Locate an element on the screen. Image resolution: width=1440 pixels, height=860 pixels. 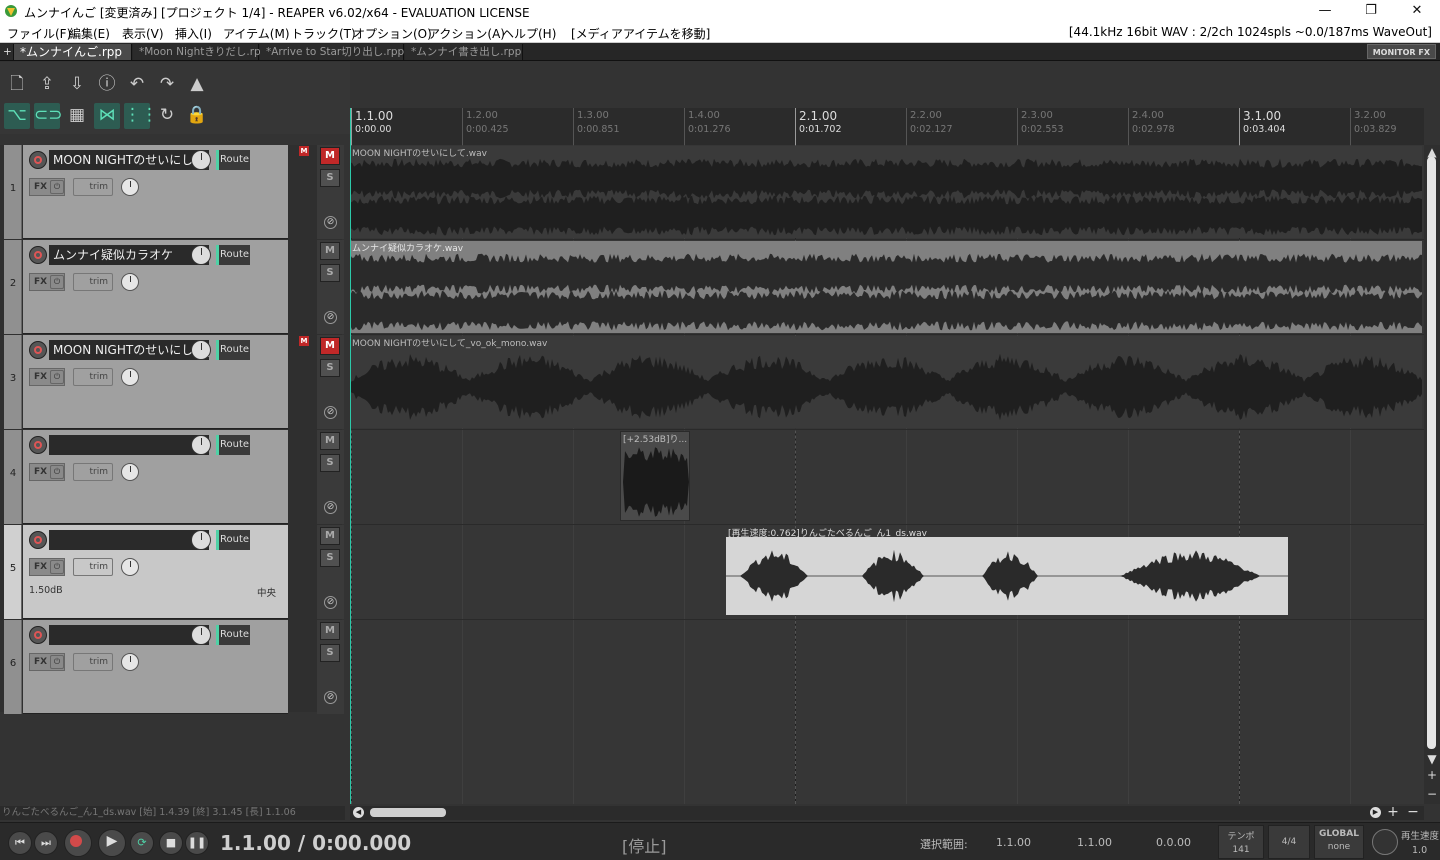
loop-icon: ⟳ is located at coordinates (142, 843).